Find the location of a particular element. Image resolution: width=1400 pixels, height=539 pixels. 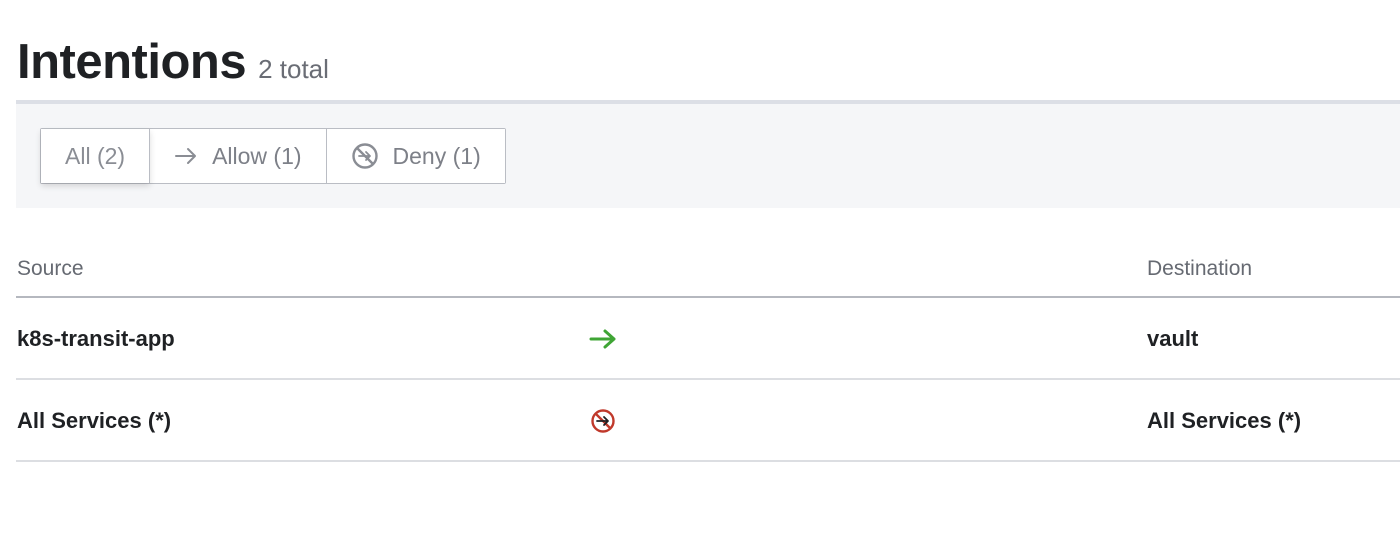

filter-all-label: All (2) is located at coordinates (95, 155).